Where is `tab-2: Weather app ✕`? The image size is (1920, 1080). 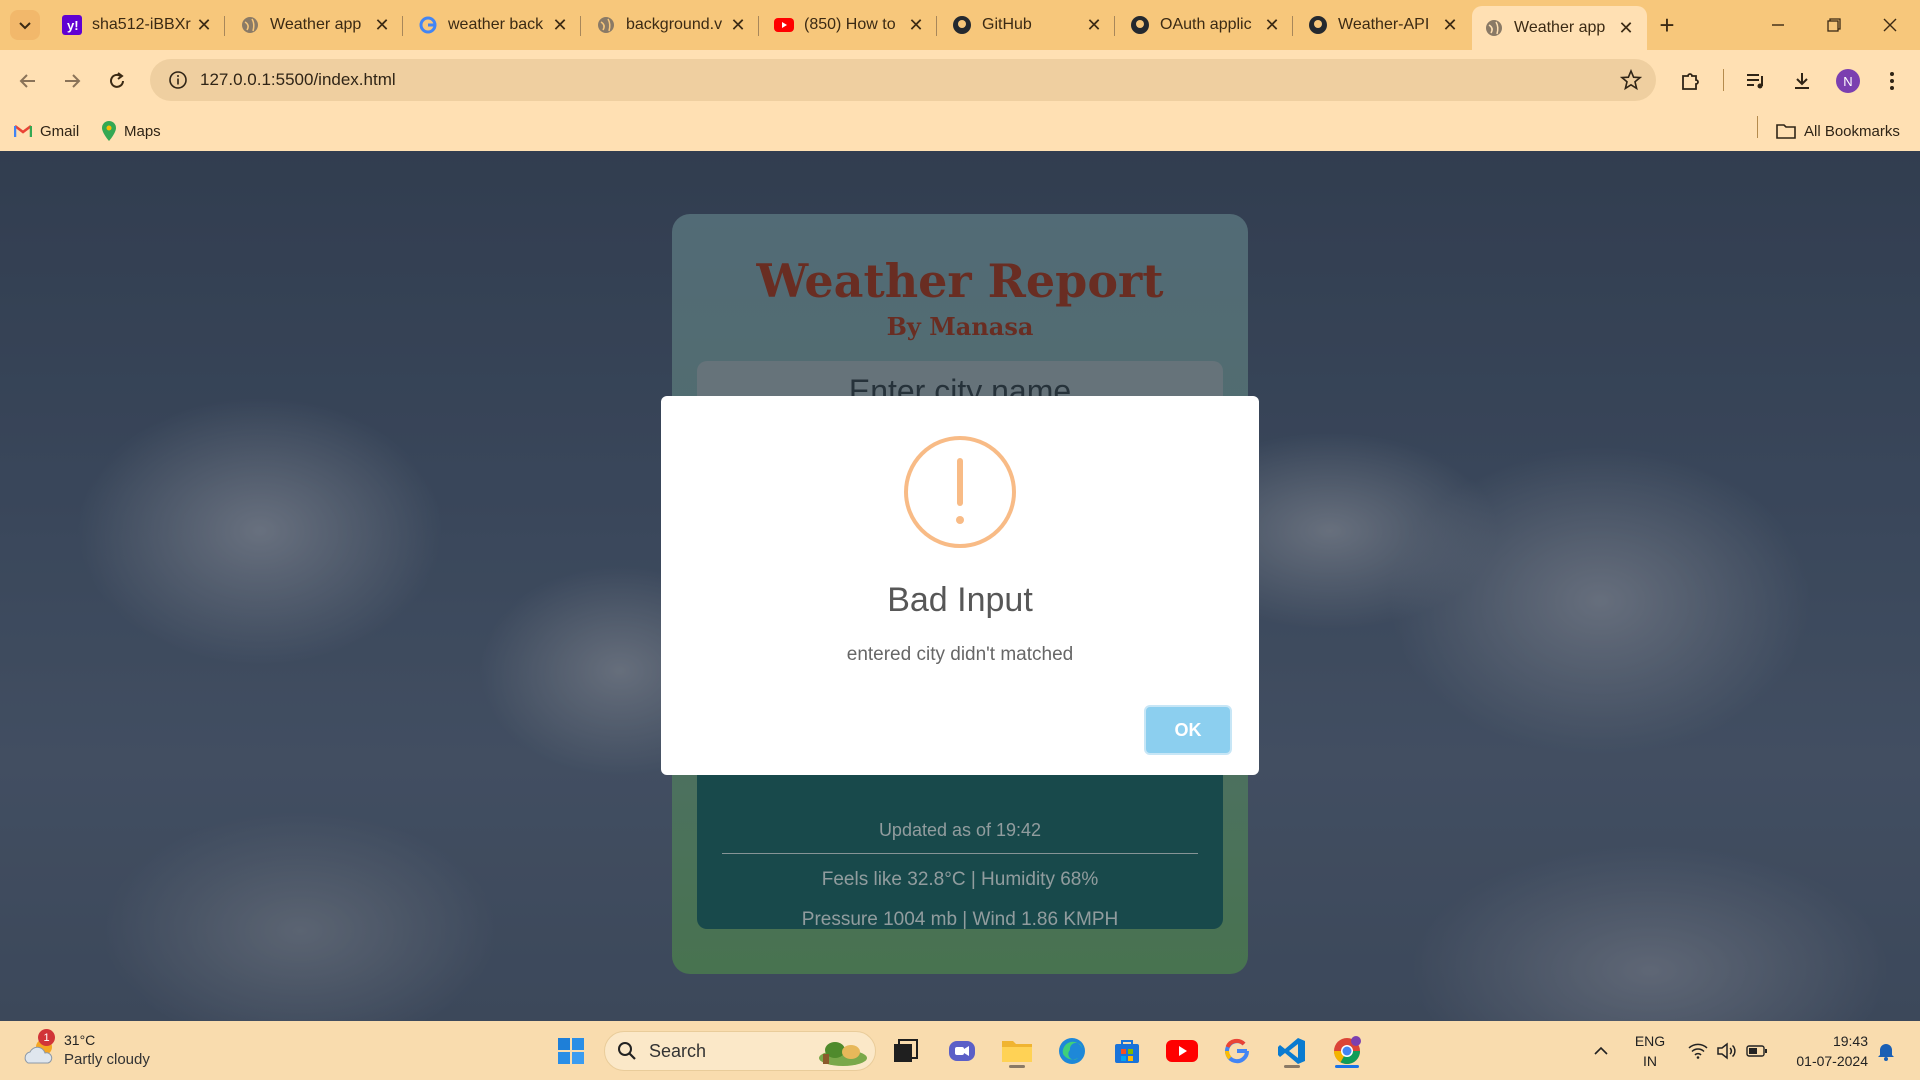
tab-2: Weather app ✕ is located at coordinates (315, 25).